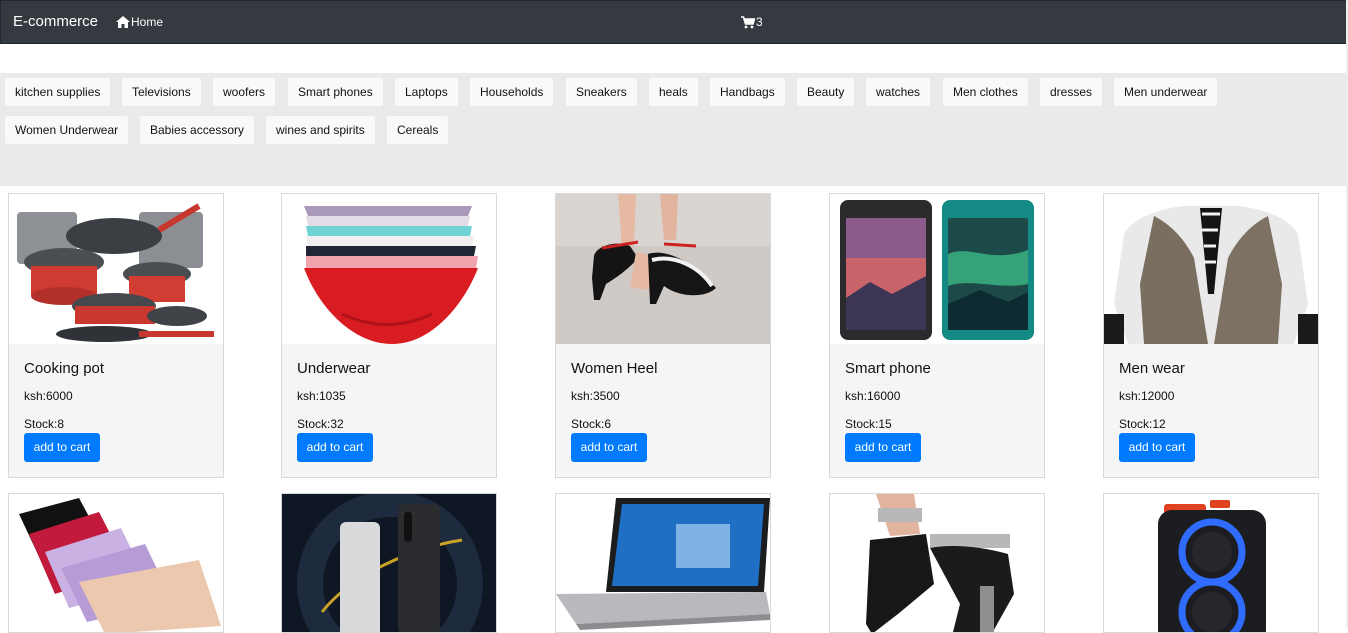 Image resolution: width=1348 pixels, height=633 pixels. I want to click on product-title: Underwear, so click(334, 368).